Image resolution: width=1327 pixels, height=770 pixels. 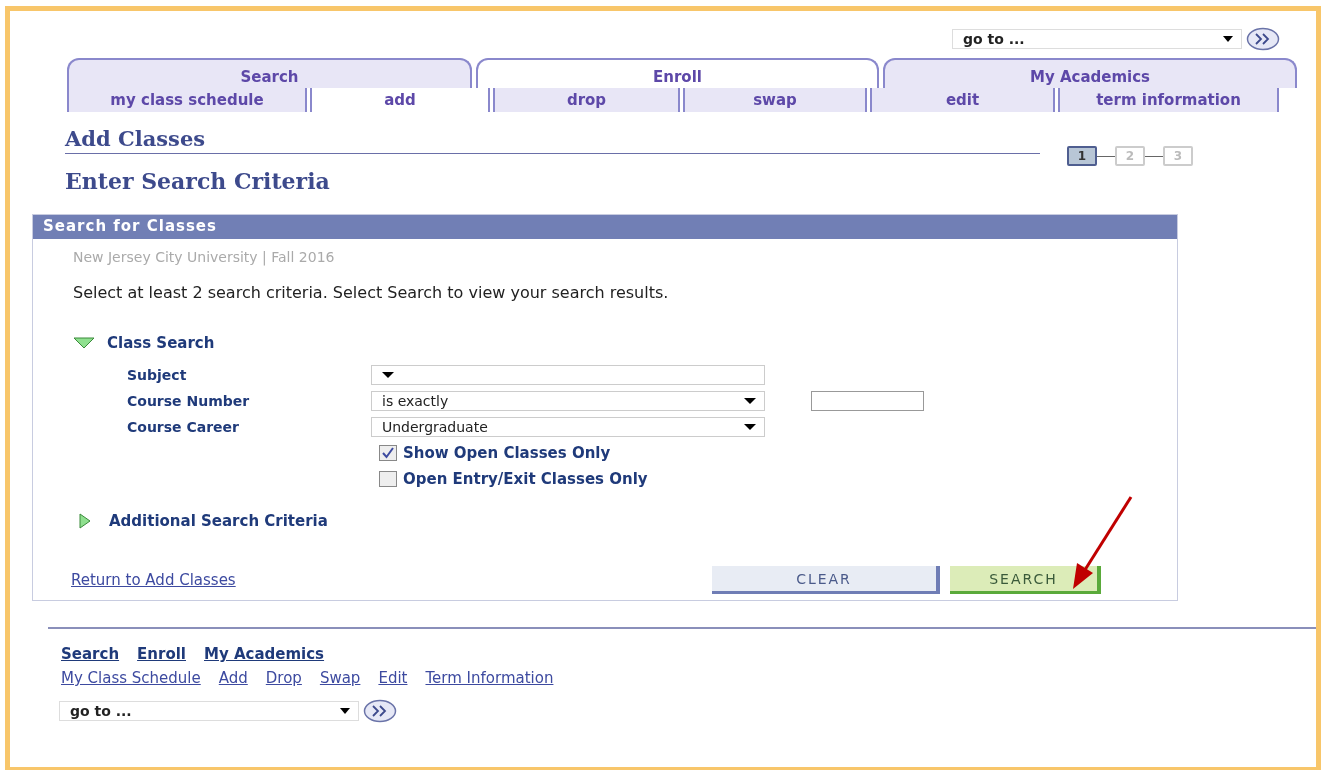 What do you see at coordinates (90, 654) in the screenshot?
I see `footer-link: Search` at bounding box center [90, 654].